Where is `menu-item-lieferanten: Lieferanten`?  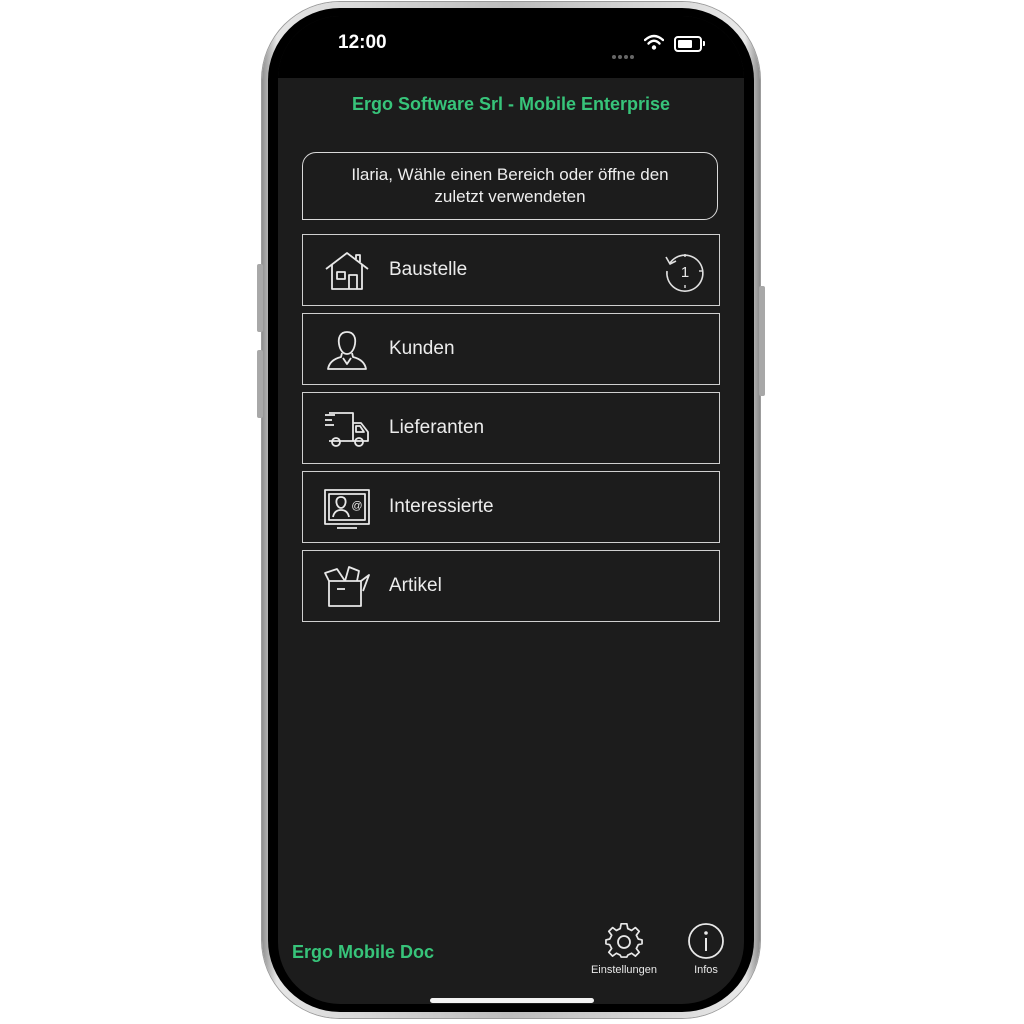 menu-item-lieferanten: Lieferanten is located at coordinates (511, 428).